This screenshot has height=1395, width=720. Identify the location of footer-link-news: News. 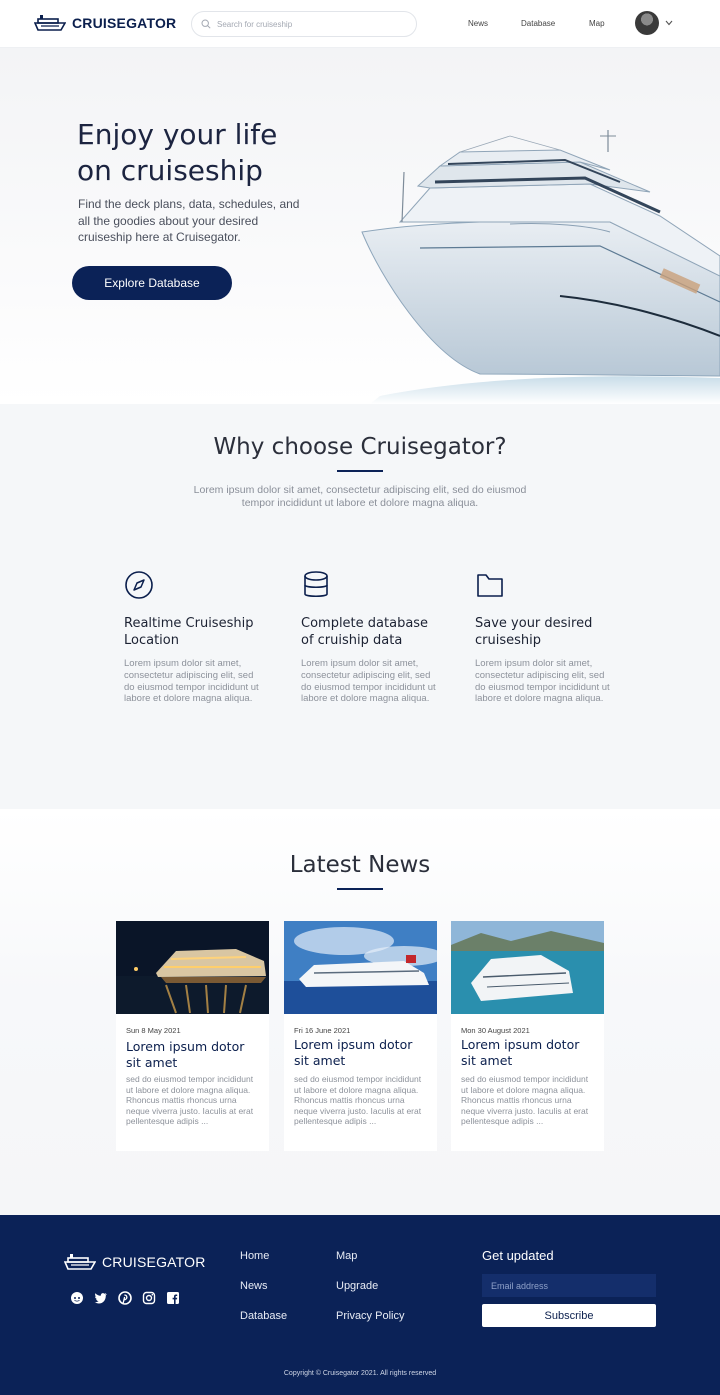
(254, 1286).